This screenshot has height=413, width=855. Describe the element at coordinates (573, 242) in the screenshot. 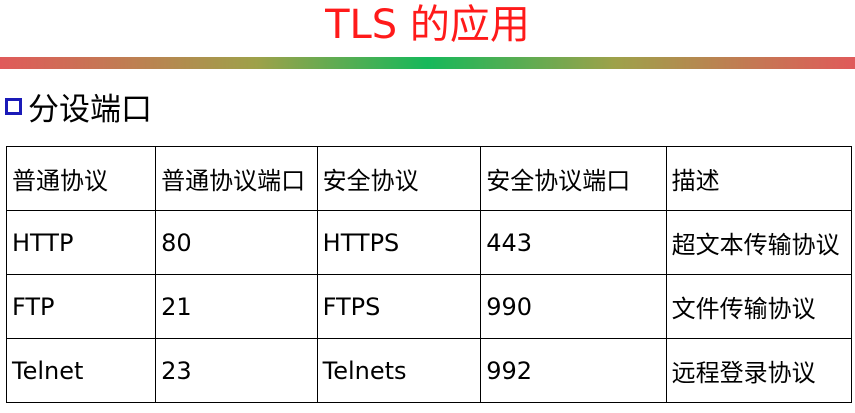

I see `table-cell: 443` at that location.